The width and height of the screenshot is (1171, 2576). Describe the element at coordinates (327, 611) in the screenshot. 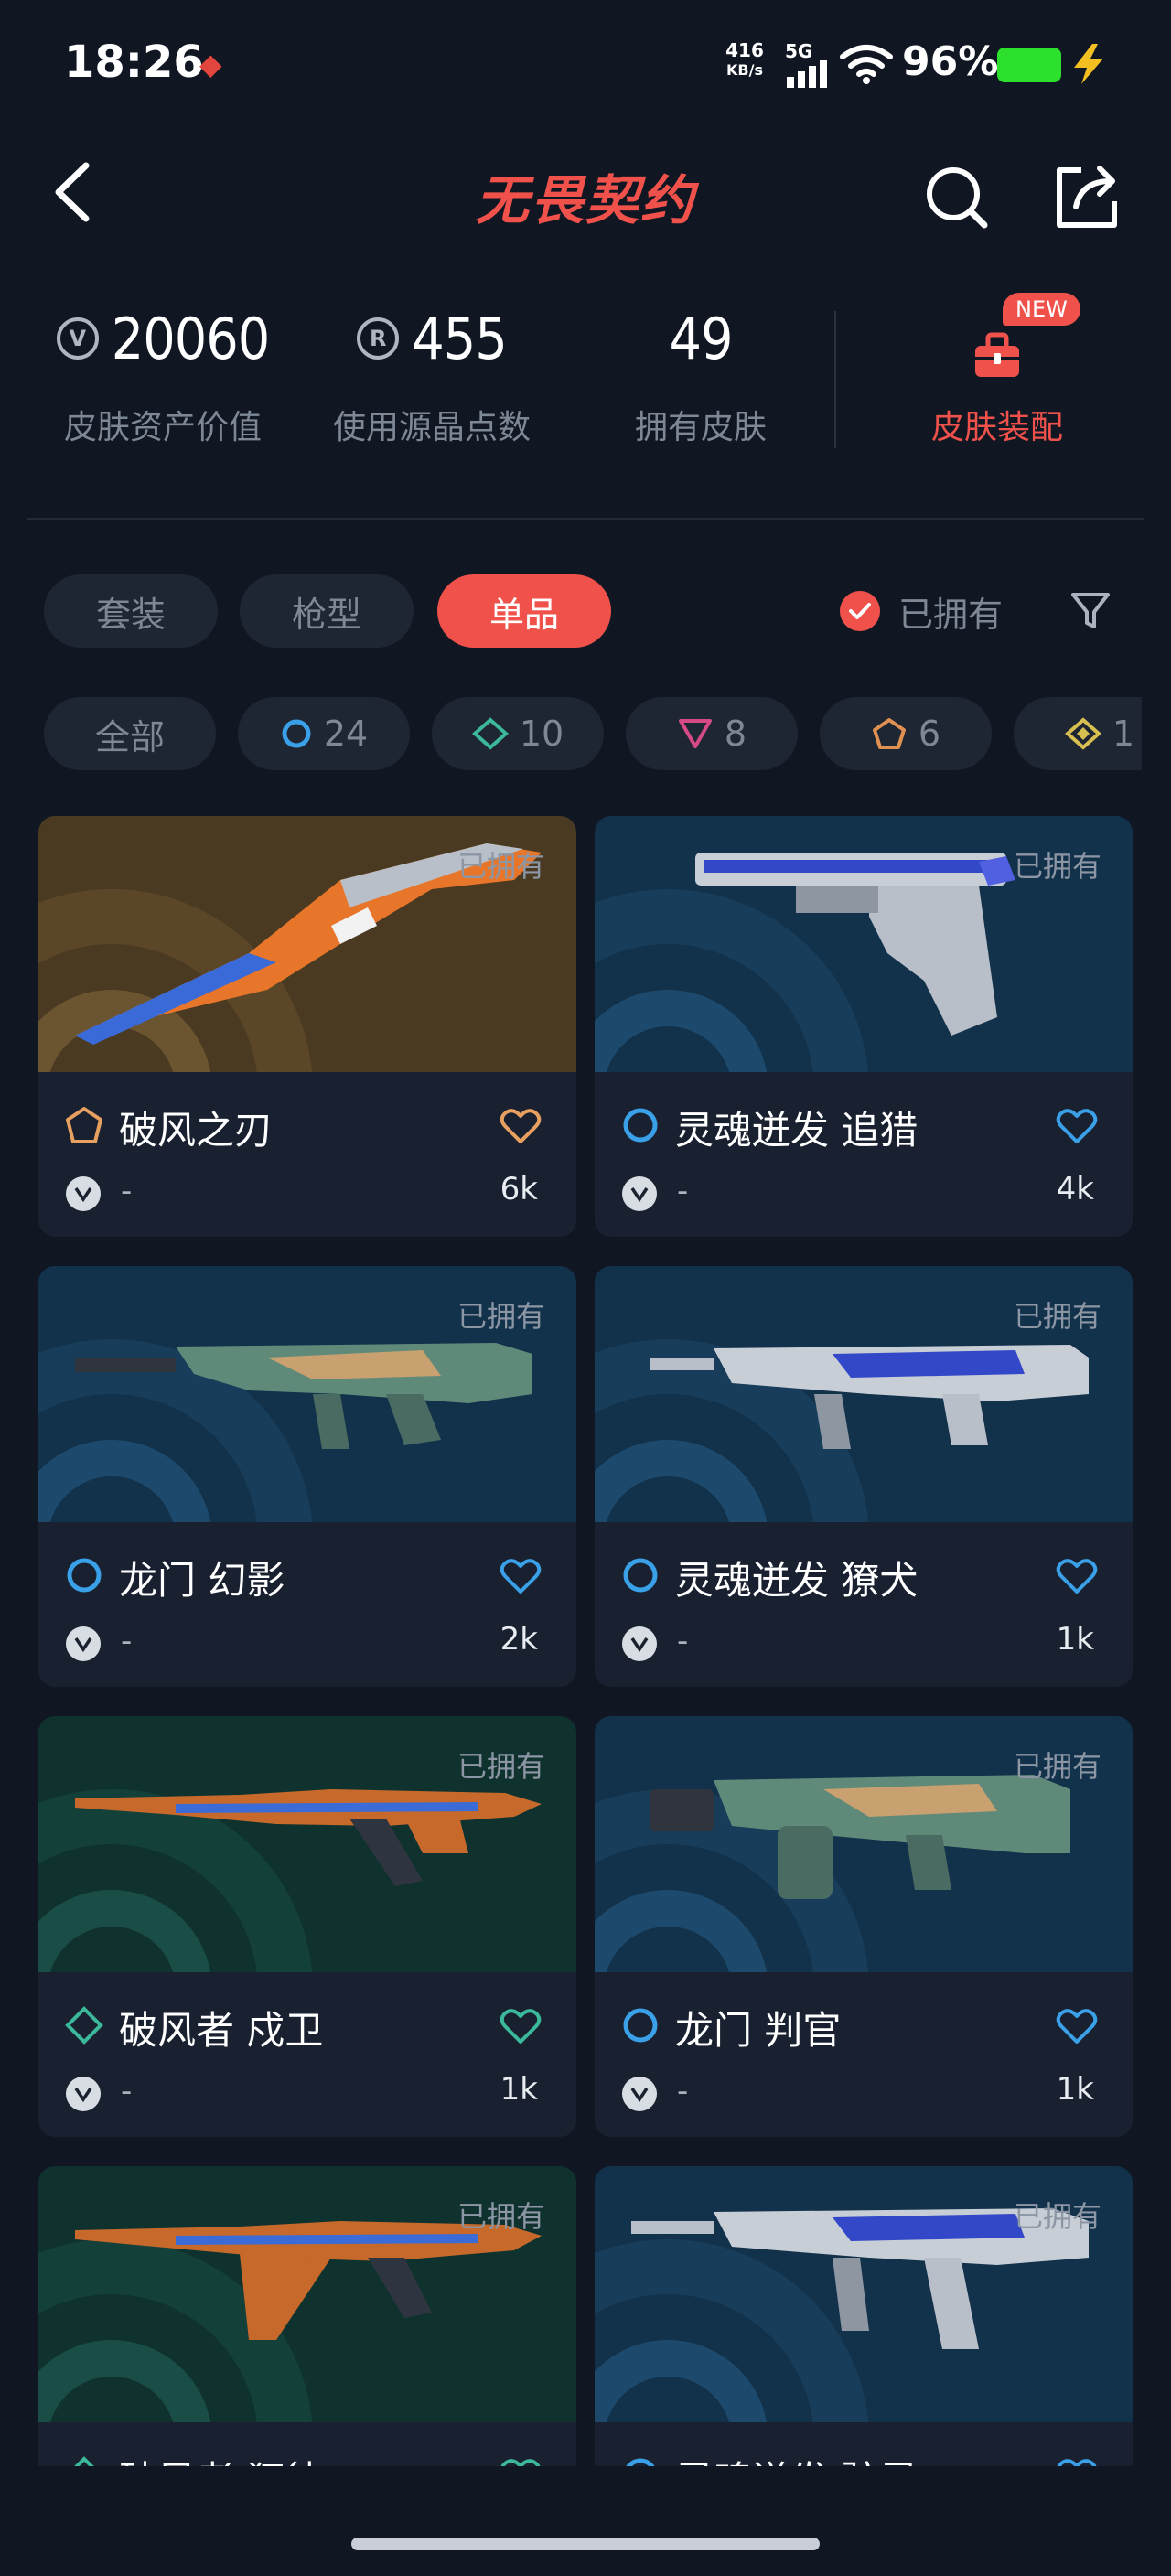

I see `tab-weapon-type: 枪型` at that location.